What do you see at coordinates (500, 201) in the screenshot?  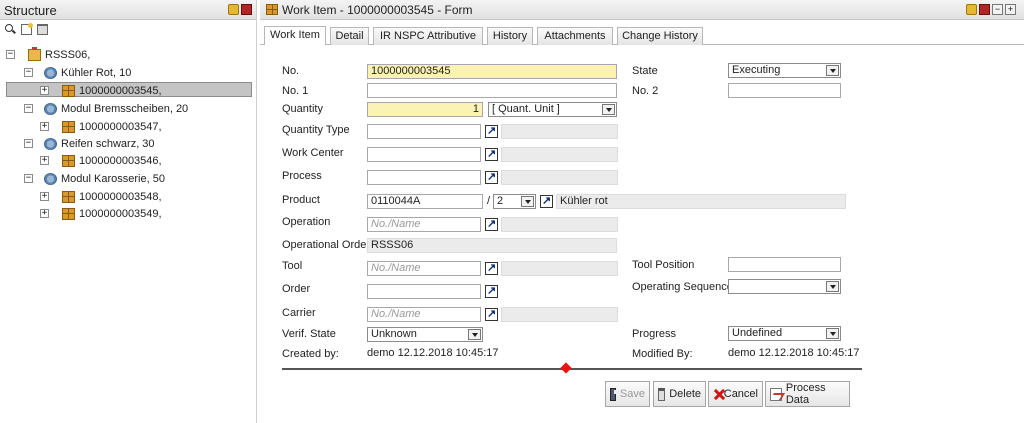 I see `product-version-value: 2` at bounding box center [500, 201].